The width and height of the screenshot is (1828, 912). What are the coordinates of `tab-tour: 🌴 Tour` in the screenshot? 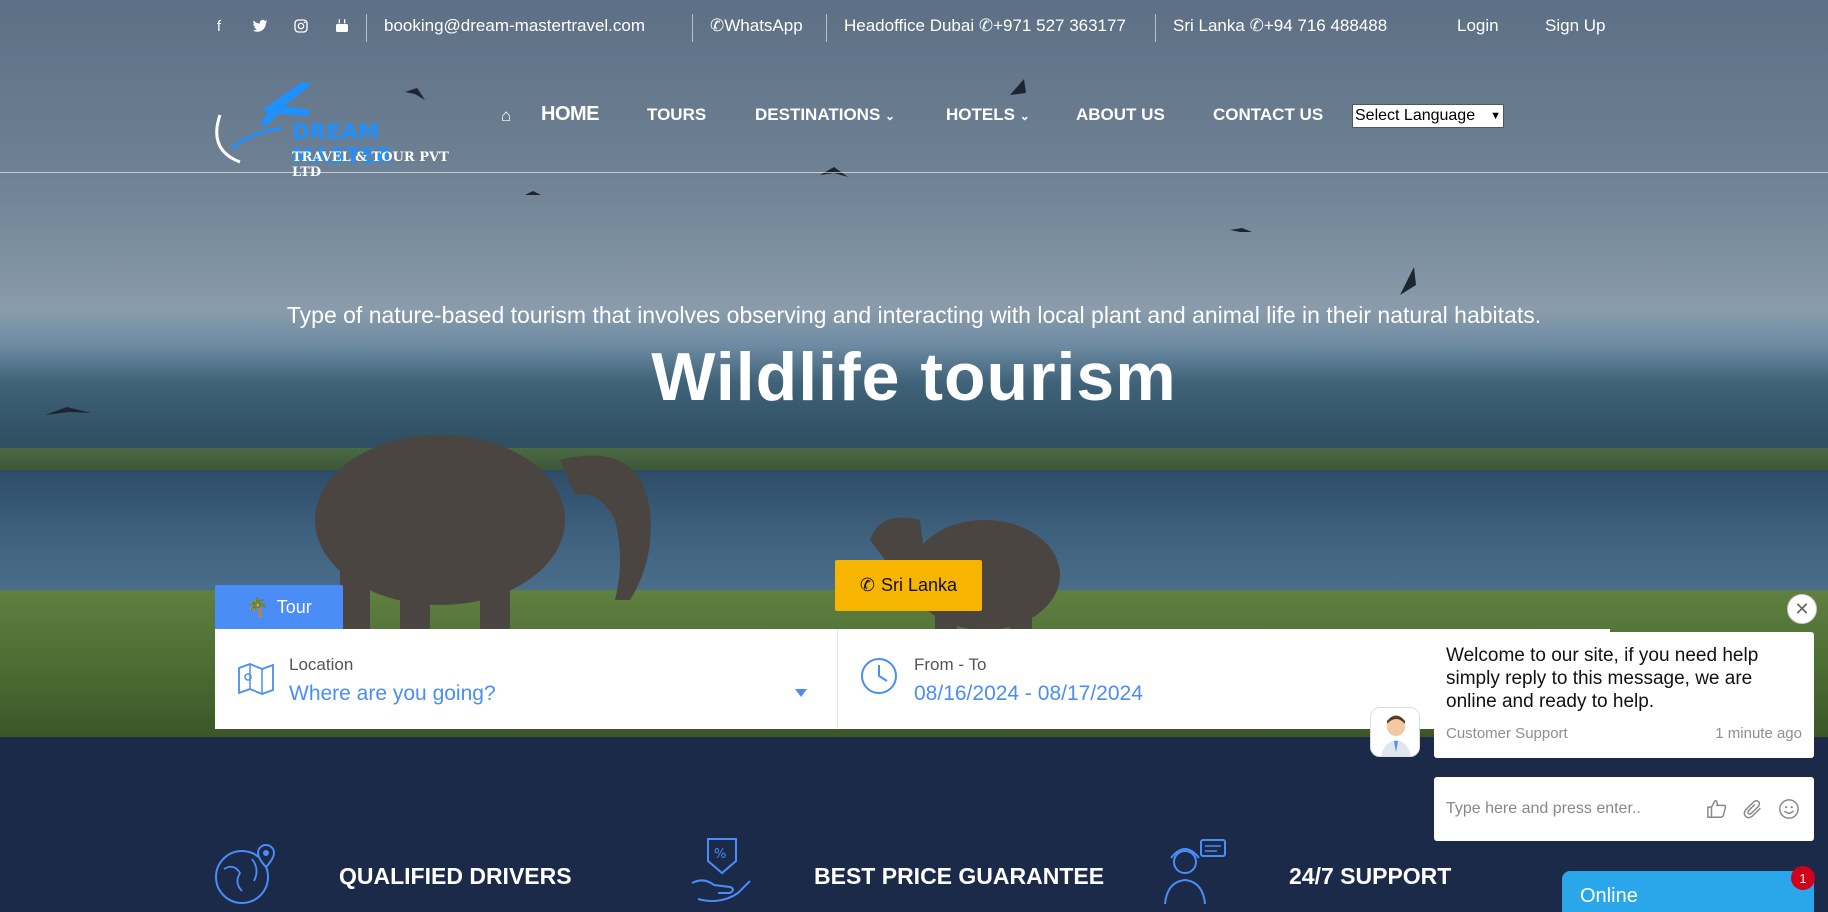 It's located at (279, 607).